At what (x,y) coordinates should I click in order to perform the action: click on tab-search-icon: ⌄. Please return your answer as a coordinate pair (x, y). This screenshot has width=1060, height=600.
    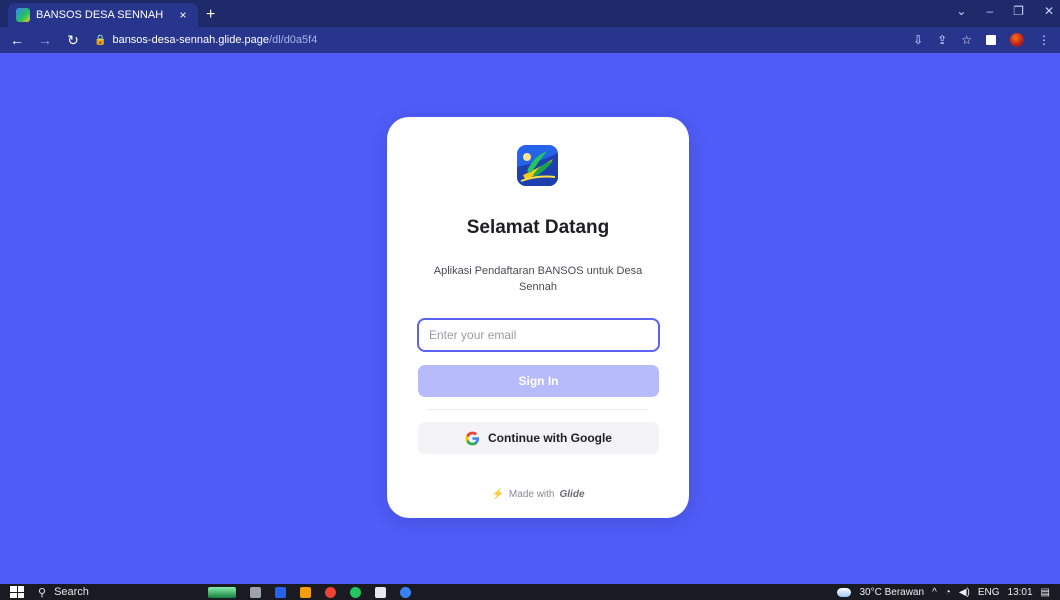
    Looking at the image, I should click on (961, 11).